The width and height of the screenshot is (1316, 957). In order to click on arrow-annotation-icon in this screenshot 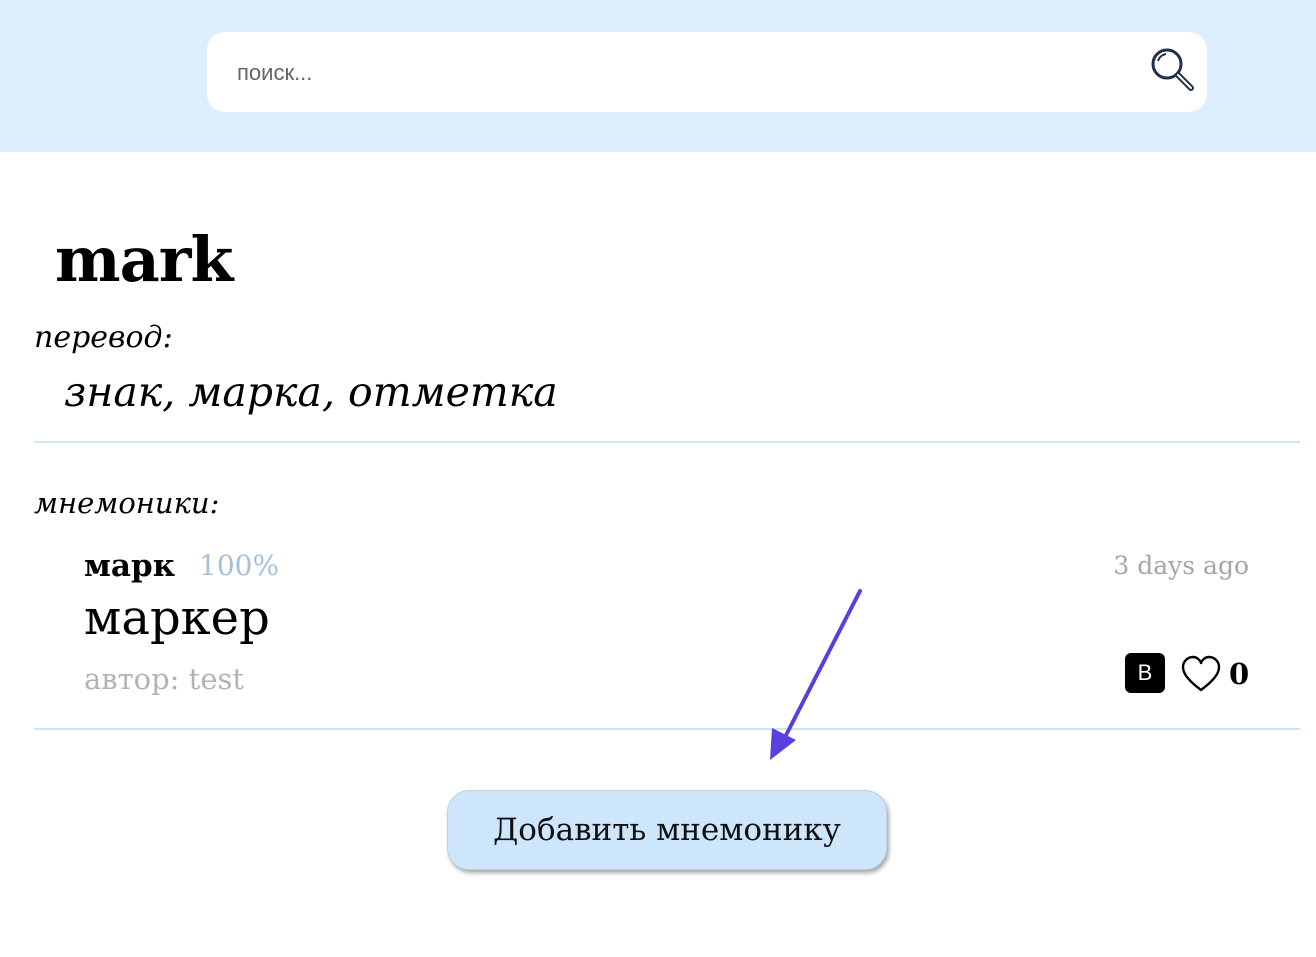, I will do `click(816, 674)`.